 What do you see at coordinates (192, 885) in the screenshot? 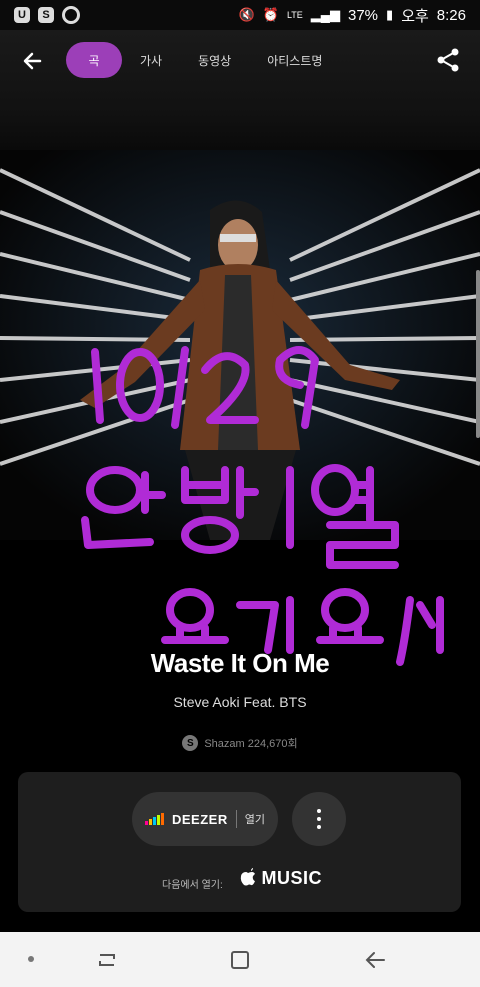
I see `open-in-label: 다음에서 열기:` at bounding box center [192, 885].